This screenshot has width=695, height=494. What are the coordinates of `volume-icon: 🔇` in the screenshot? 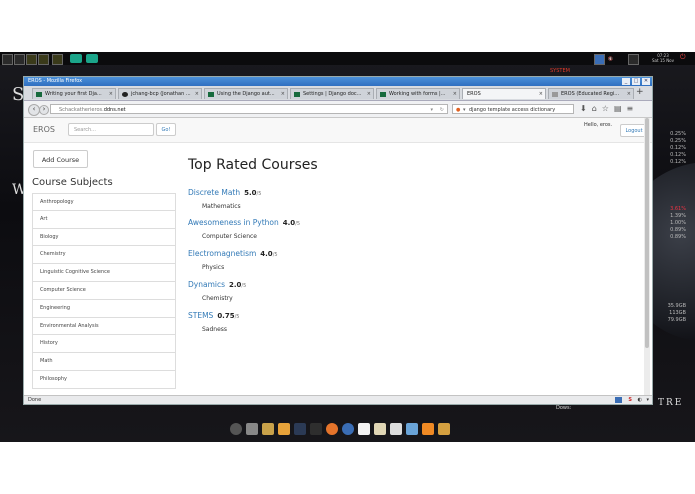 It's located at (610, 58).